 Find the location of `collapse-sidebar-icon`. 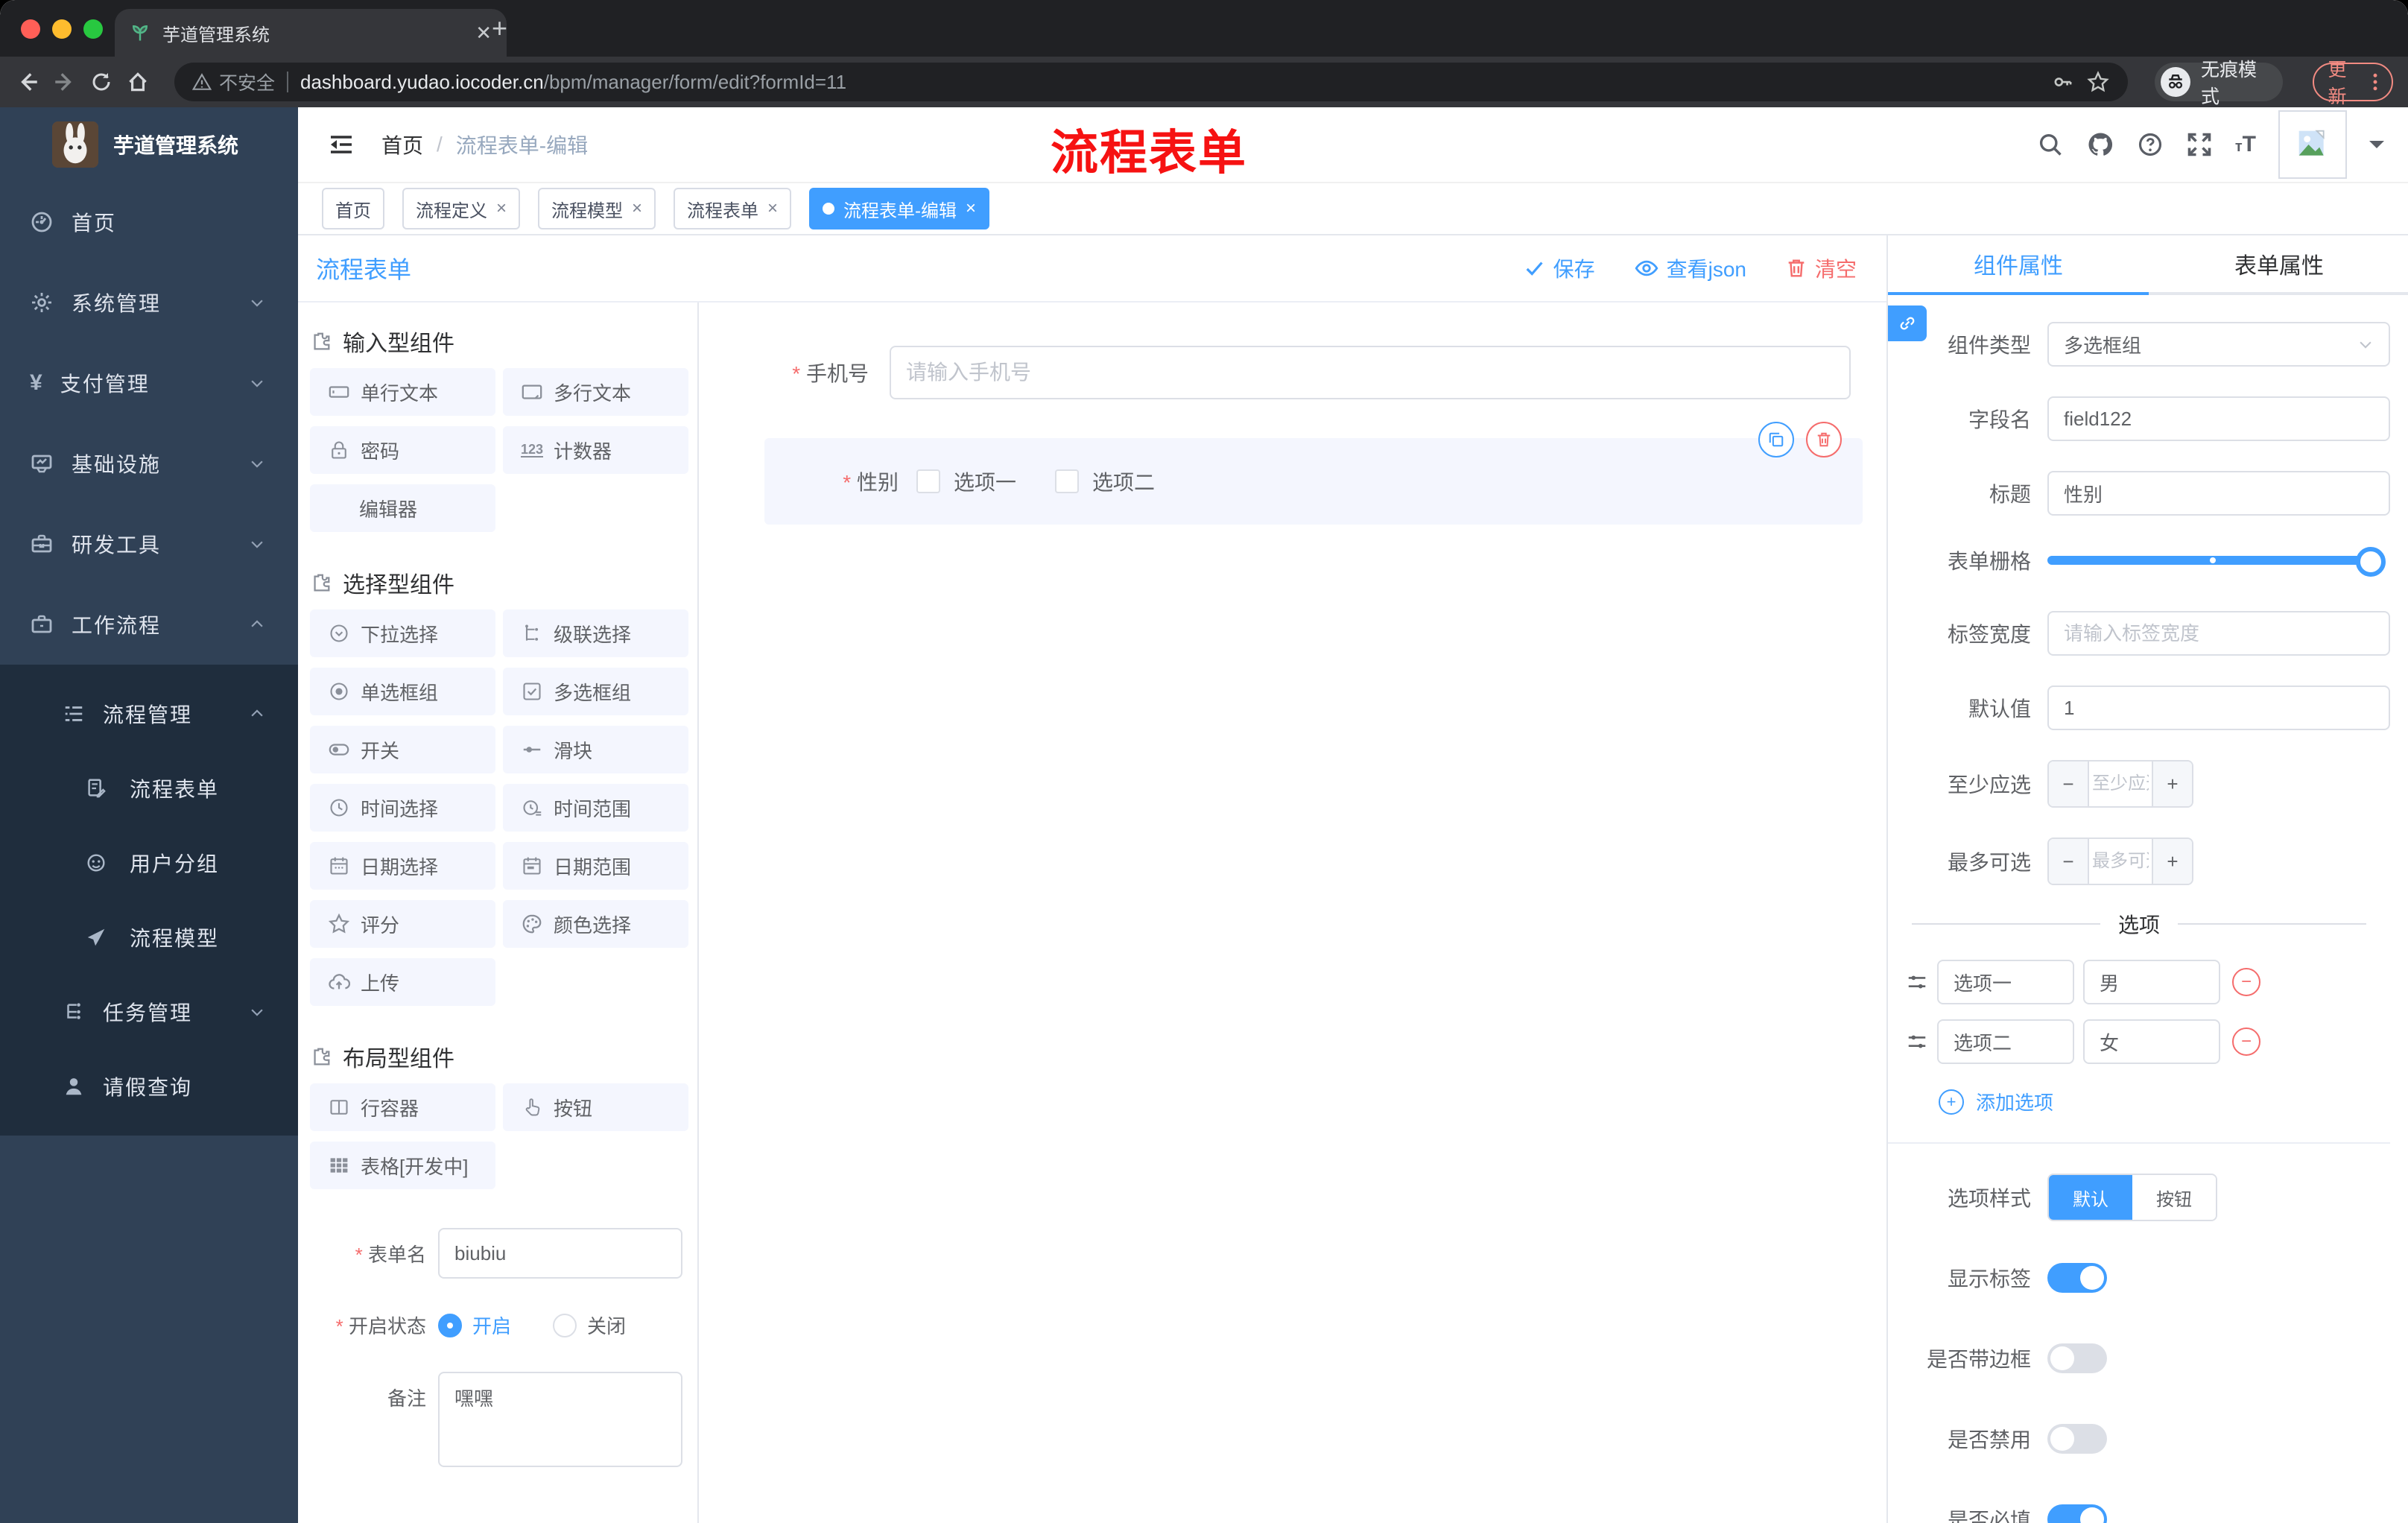

collapse-sidebar-icon is located at coordinates (341, 144).